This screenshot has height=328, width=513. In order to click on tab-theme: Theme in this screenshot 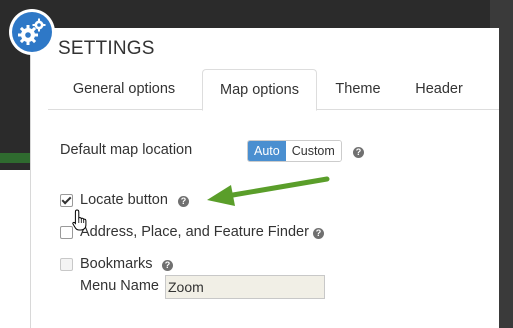, I will do `click(358, 89)`.